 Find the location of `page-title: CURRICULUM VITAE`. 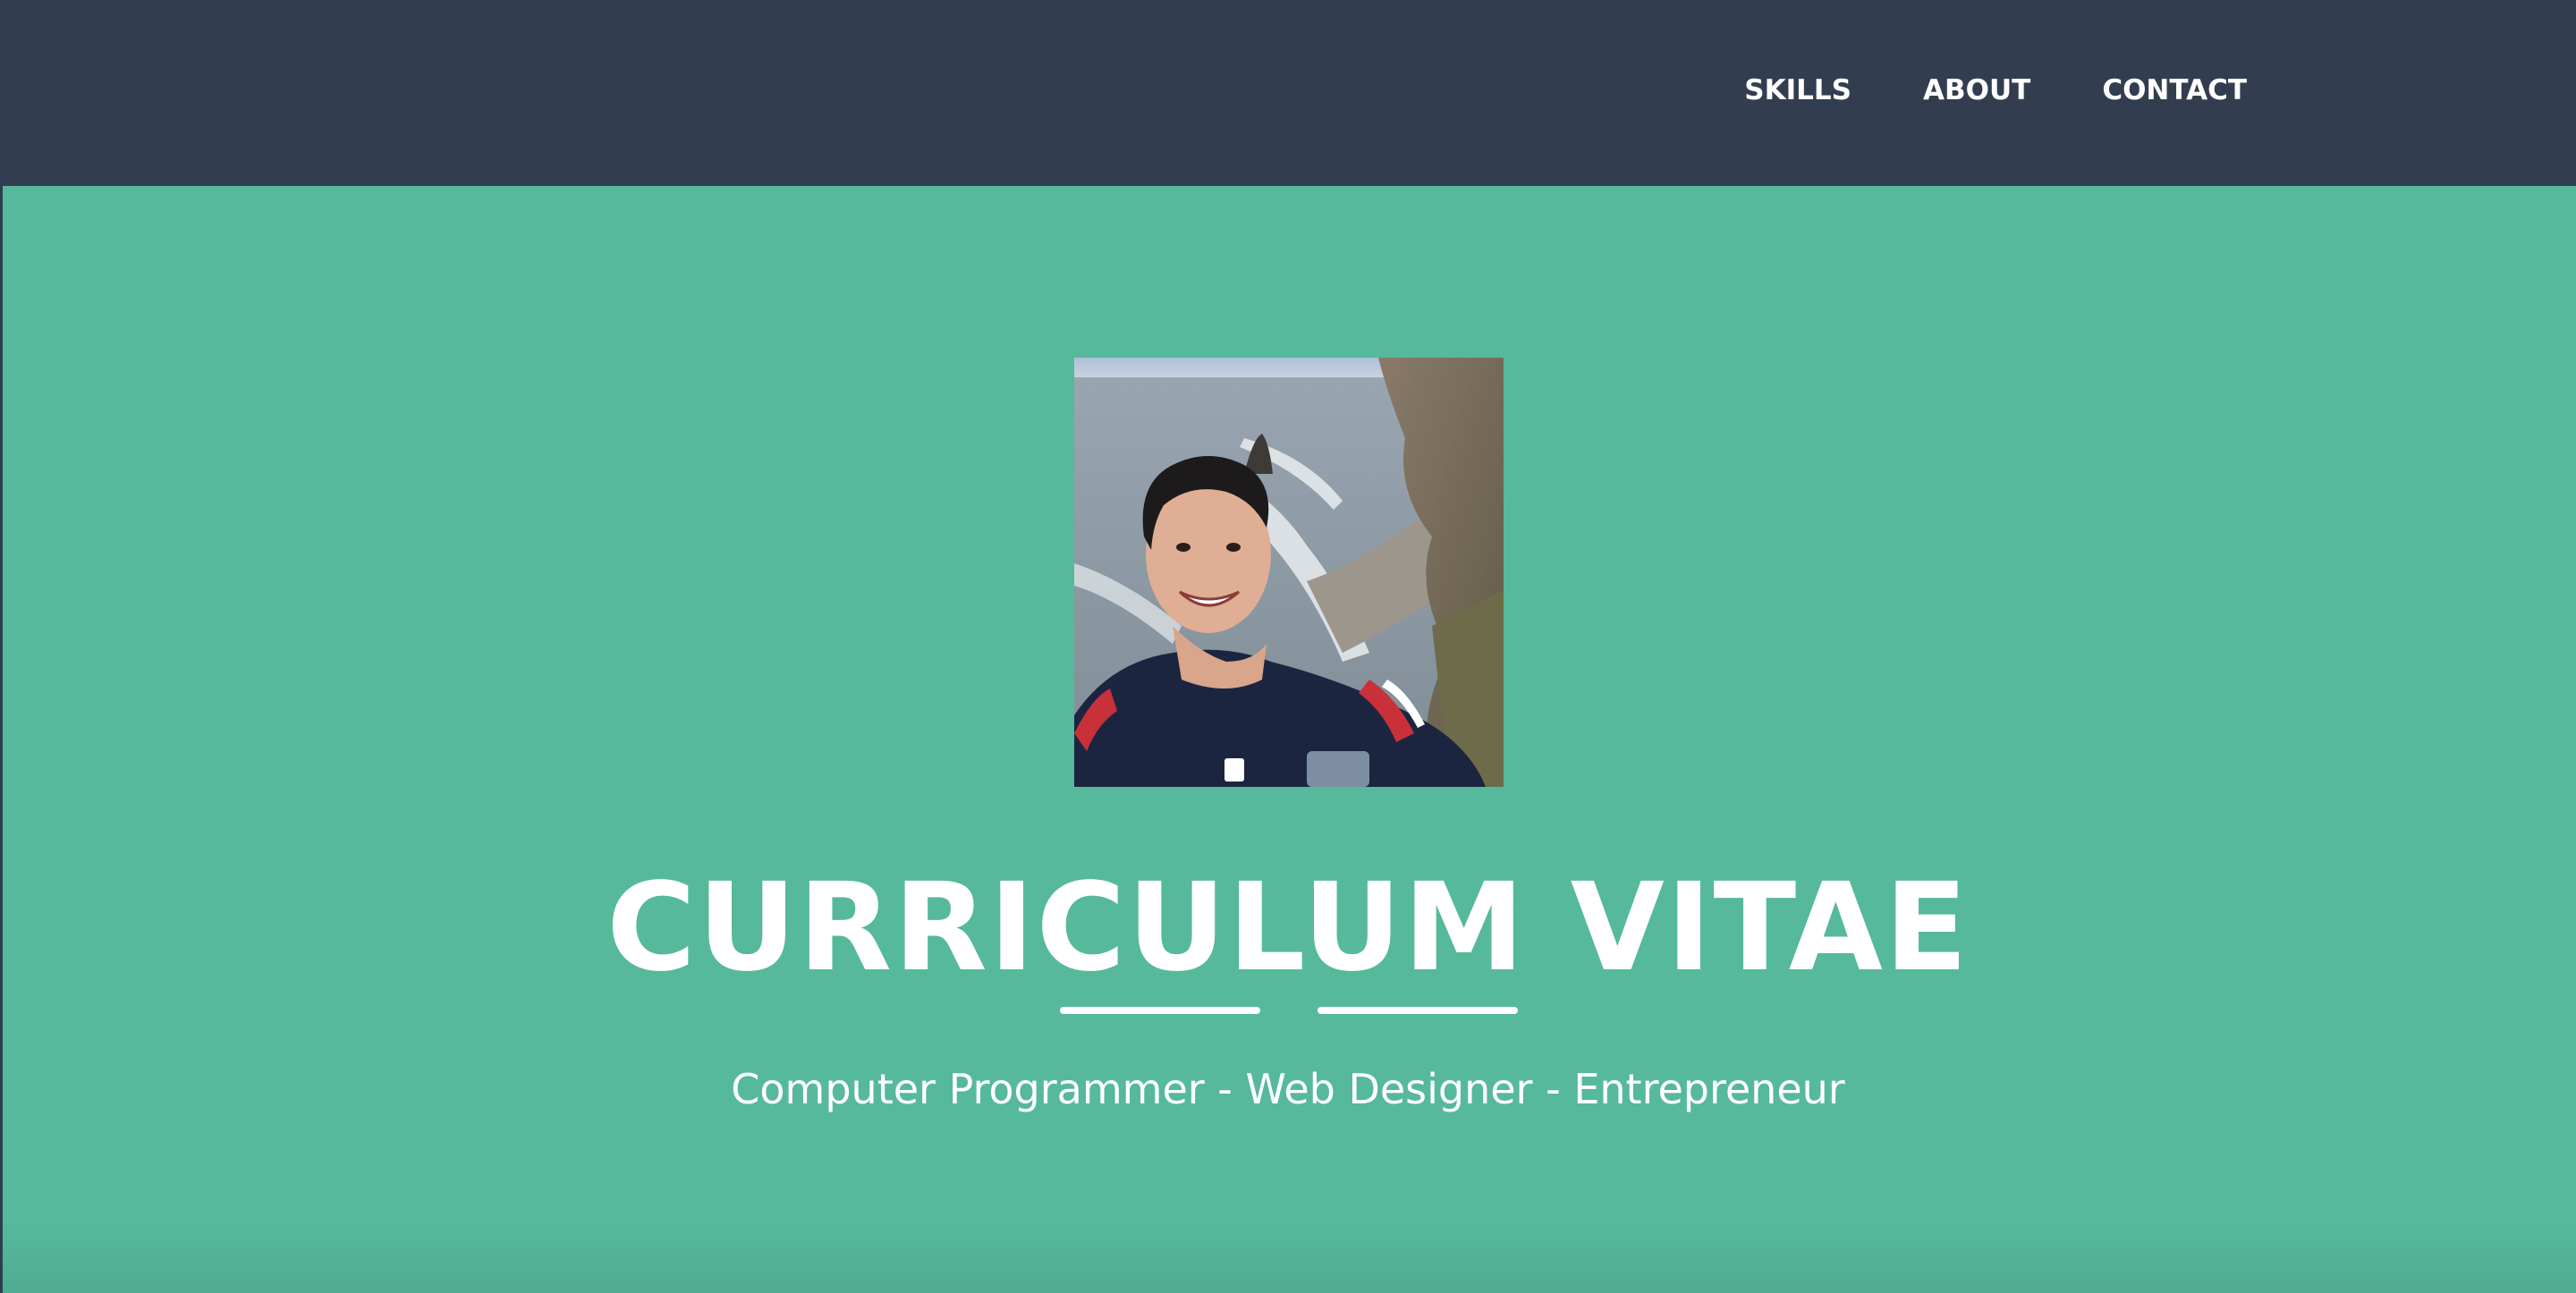

page-title: CURRICULUM VITAE is located at coordinates (1288, 929).